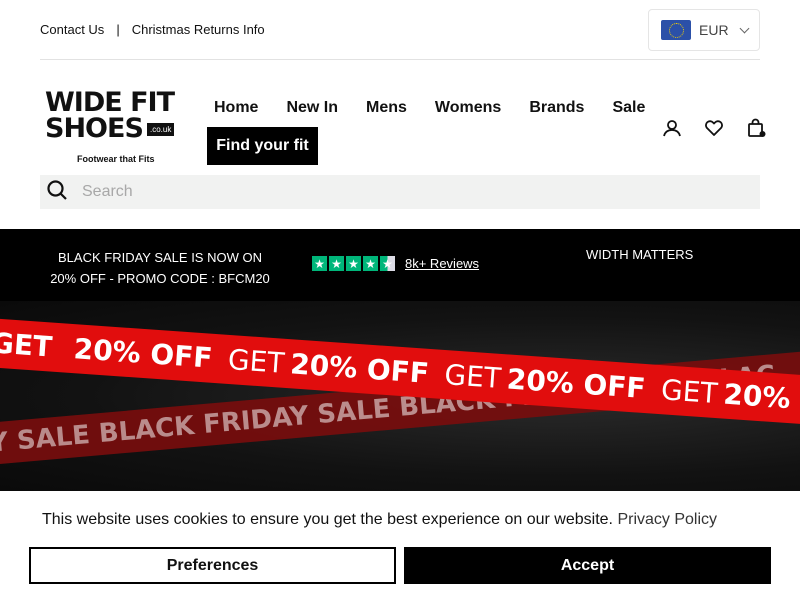 The height and width of the screenshot is (600, 800). I want to click on contact-us-link: Contact Us, so click(72, 29).